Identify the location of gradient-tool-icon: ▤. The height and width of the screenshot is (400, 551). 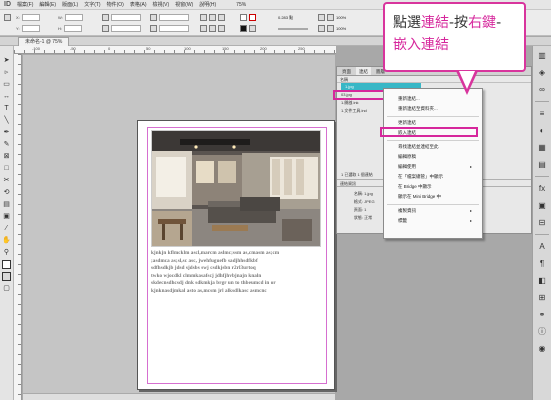
(6, 204).